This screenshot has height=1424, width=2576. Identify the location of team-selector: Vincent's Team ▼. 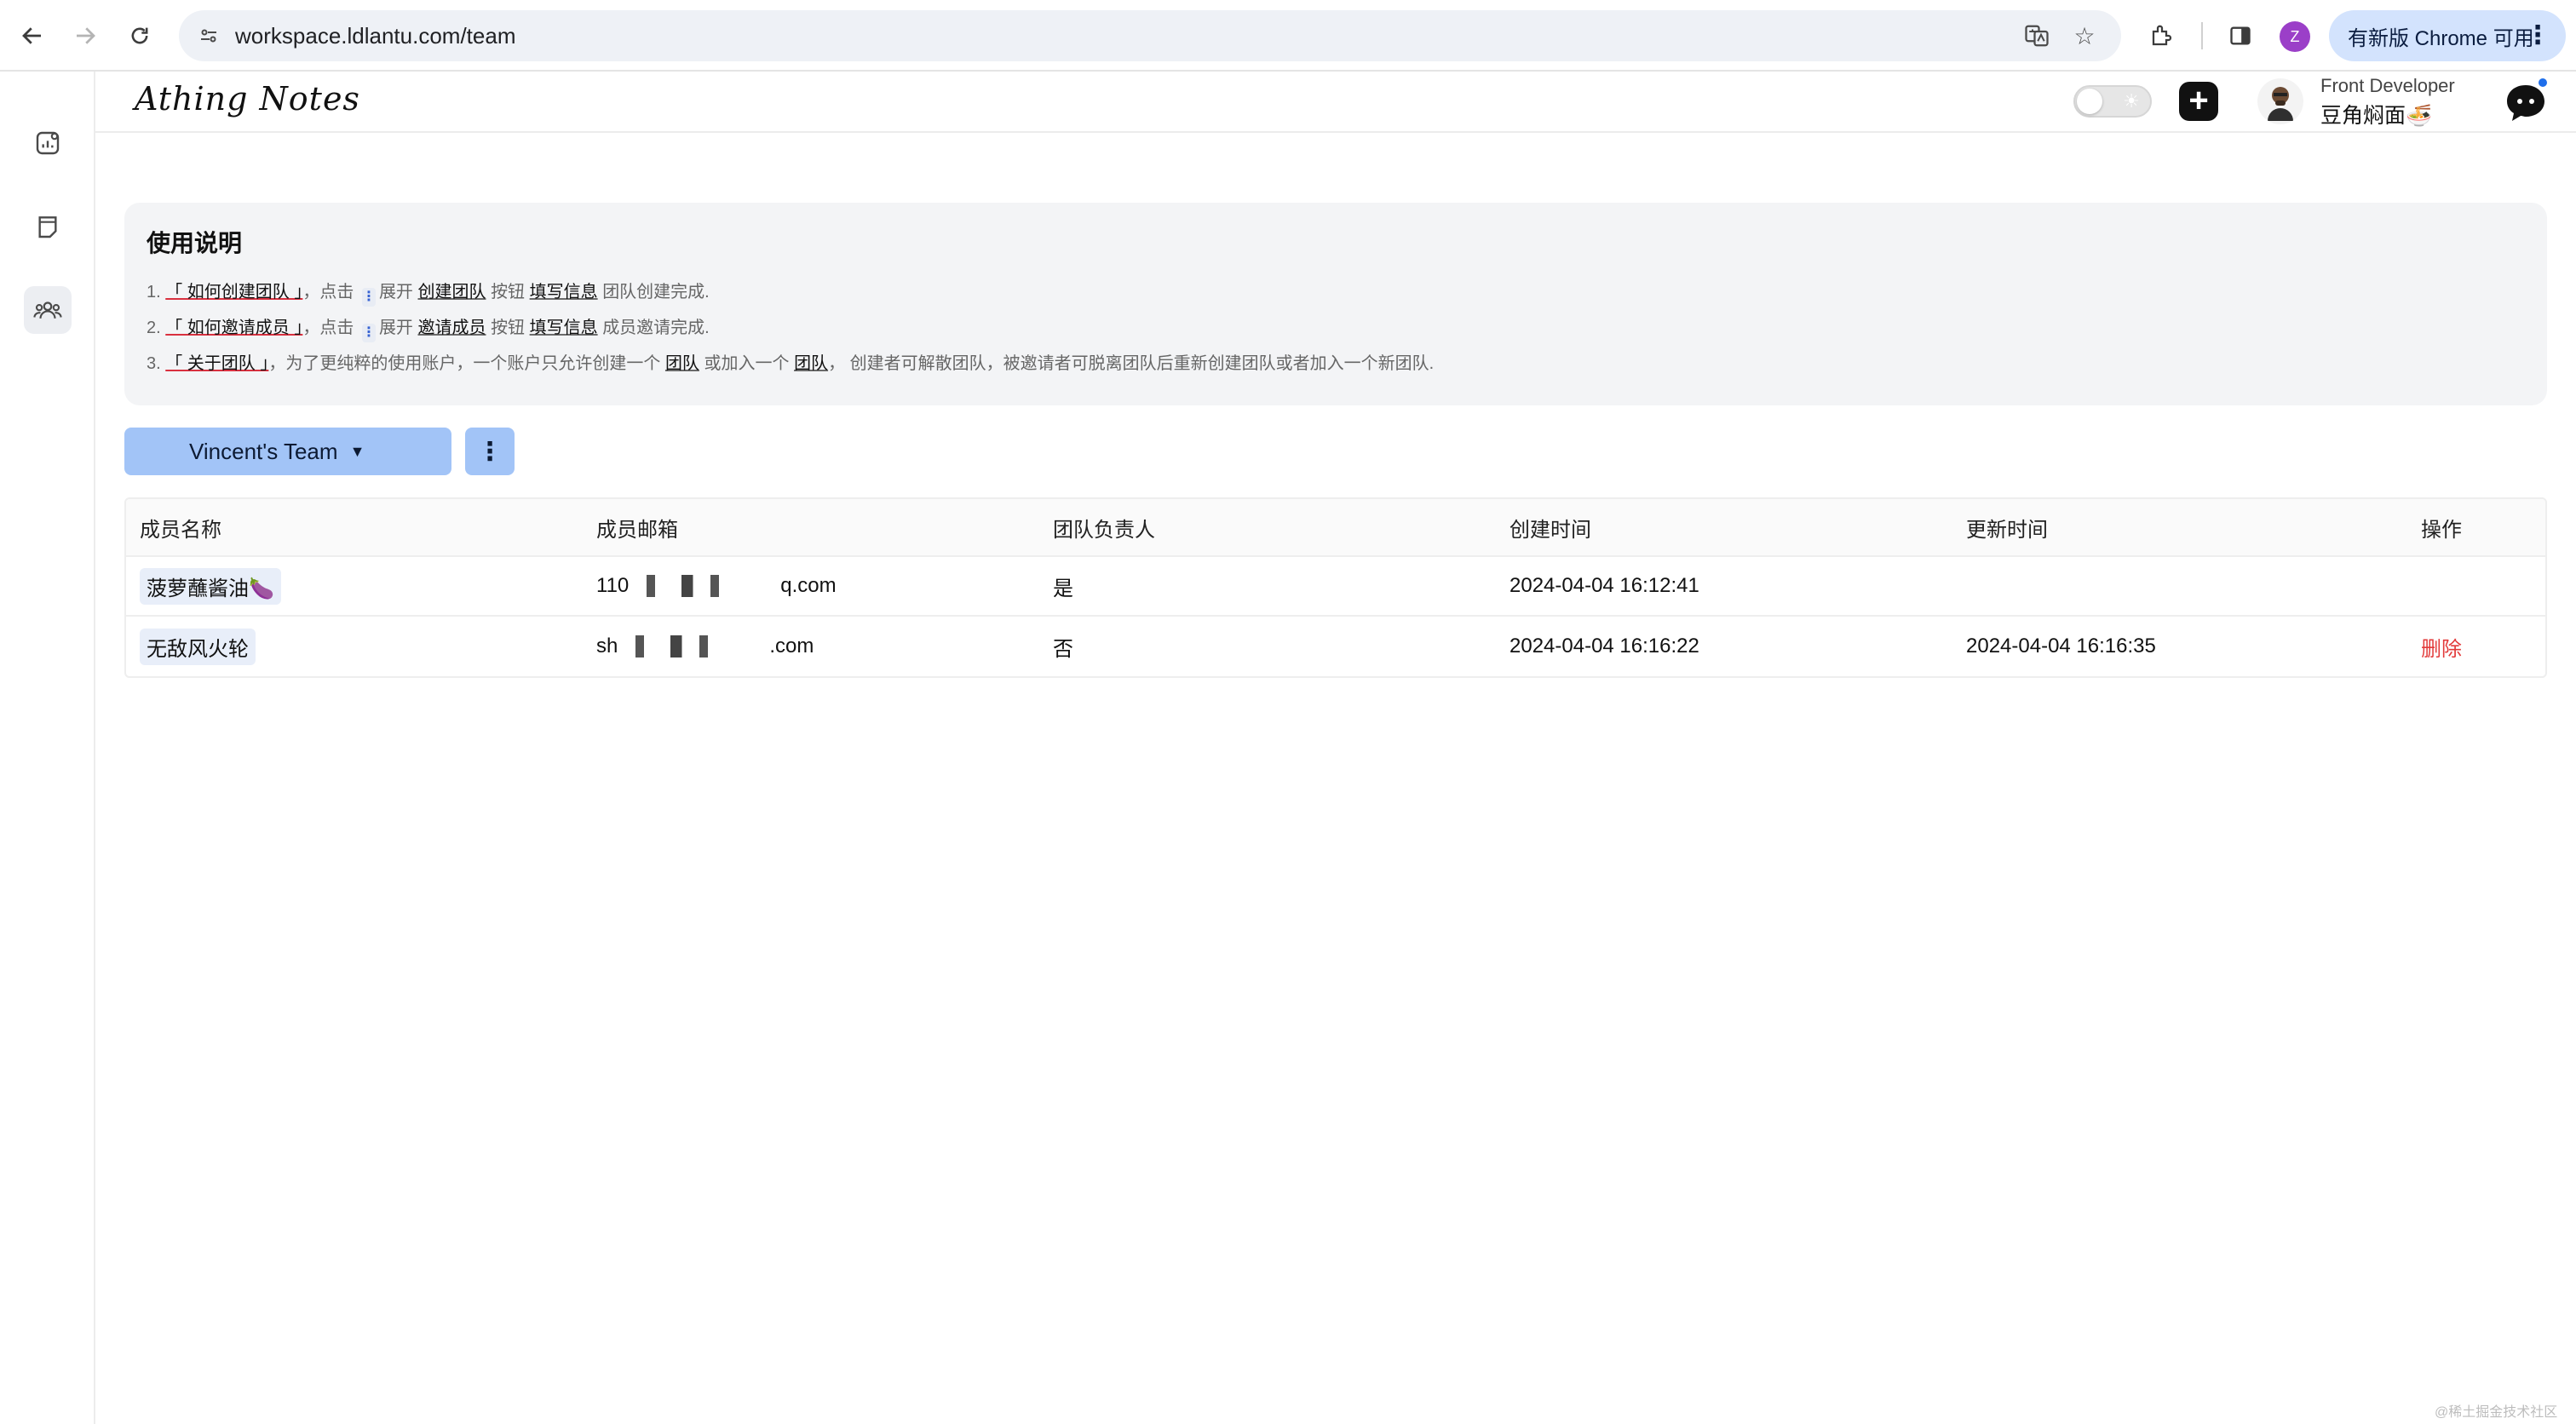
(288, 452).